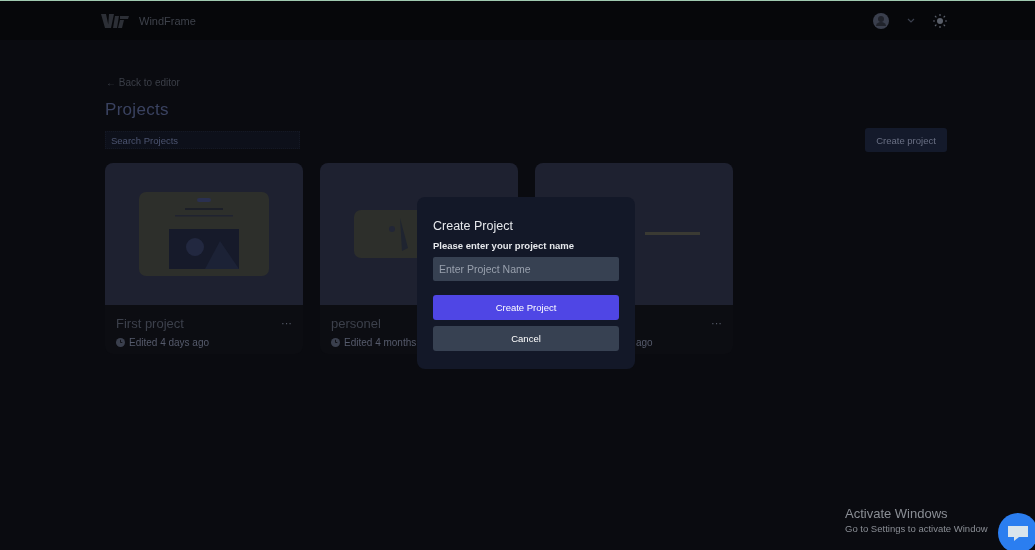 The height and width of the screenshot is (550, 1035). What do you see at coordinates (897, 513) in the screenshot?
I see `activation-title: Activate Windows` at bounding box center [897, 513].